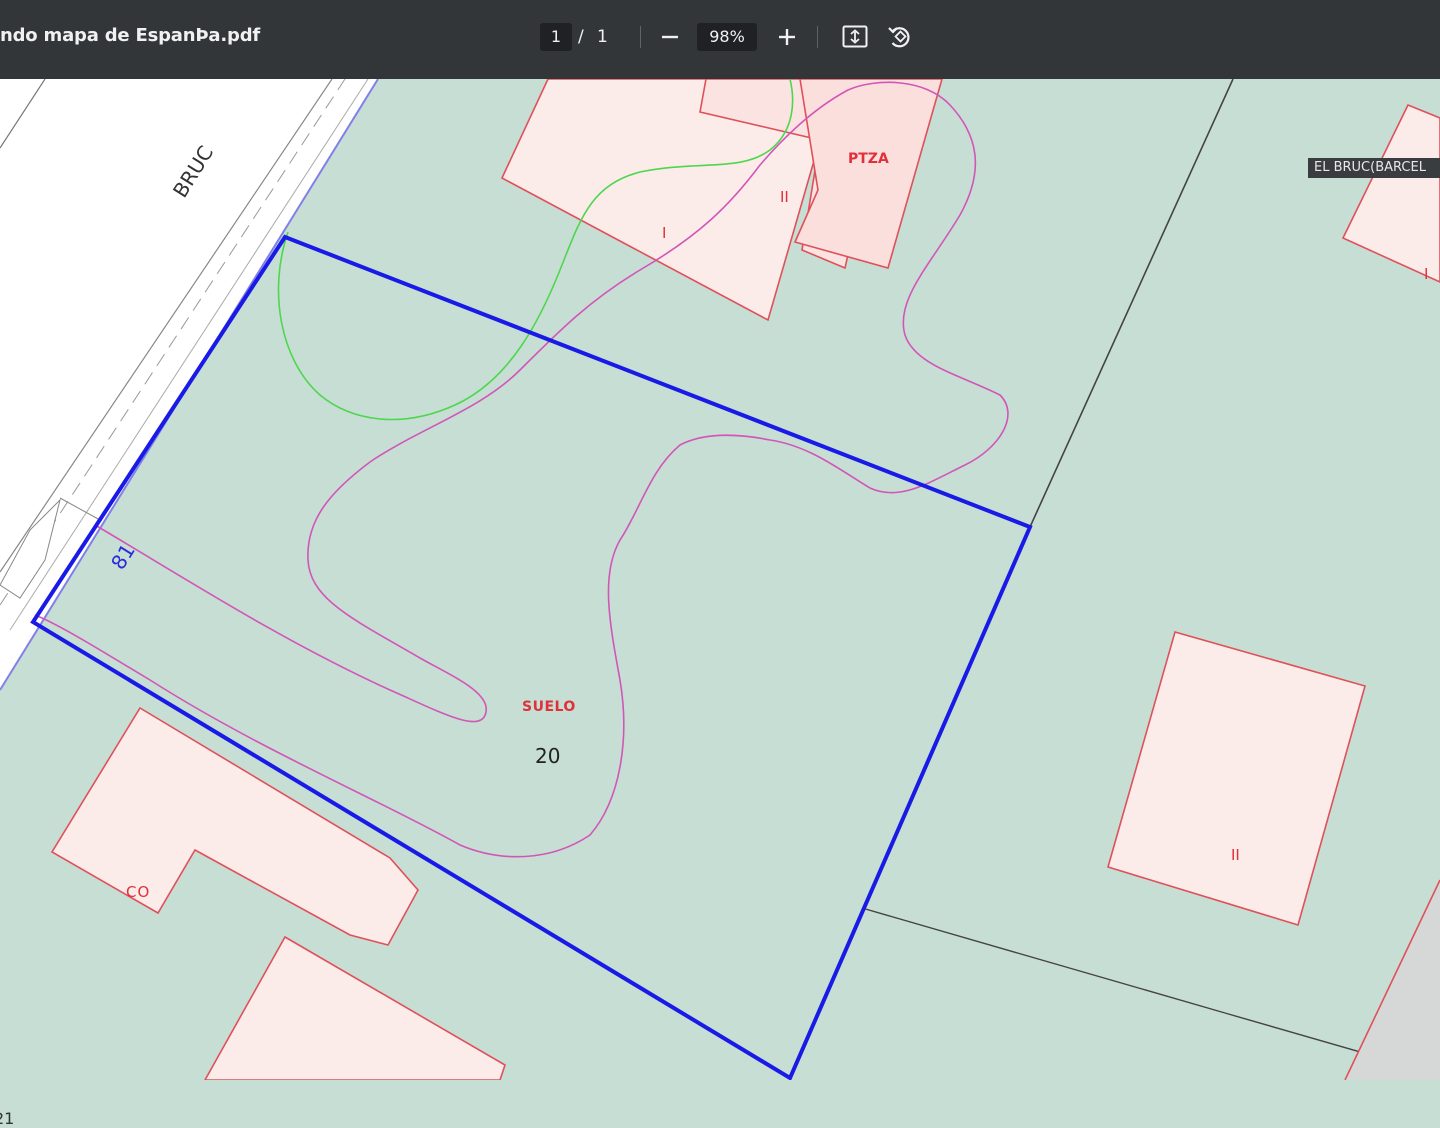 This screenshot has height=1128, width=1440. Describe the element at coordinates (549, 707) in the screenshot. I see `parcel-use-label: SUELO` at that location.